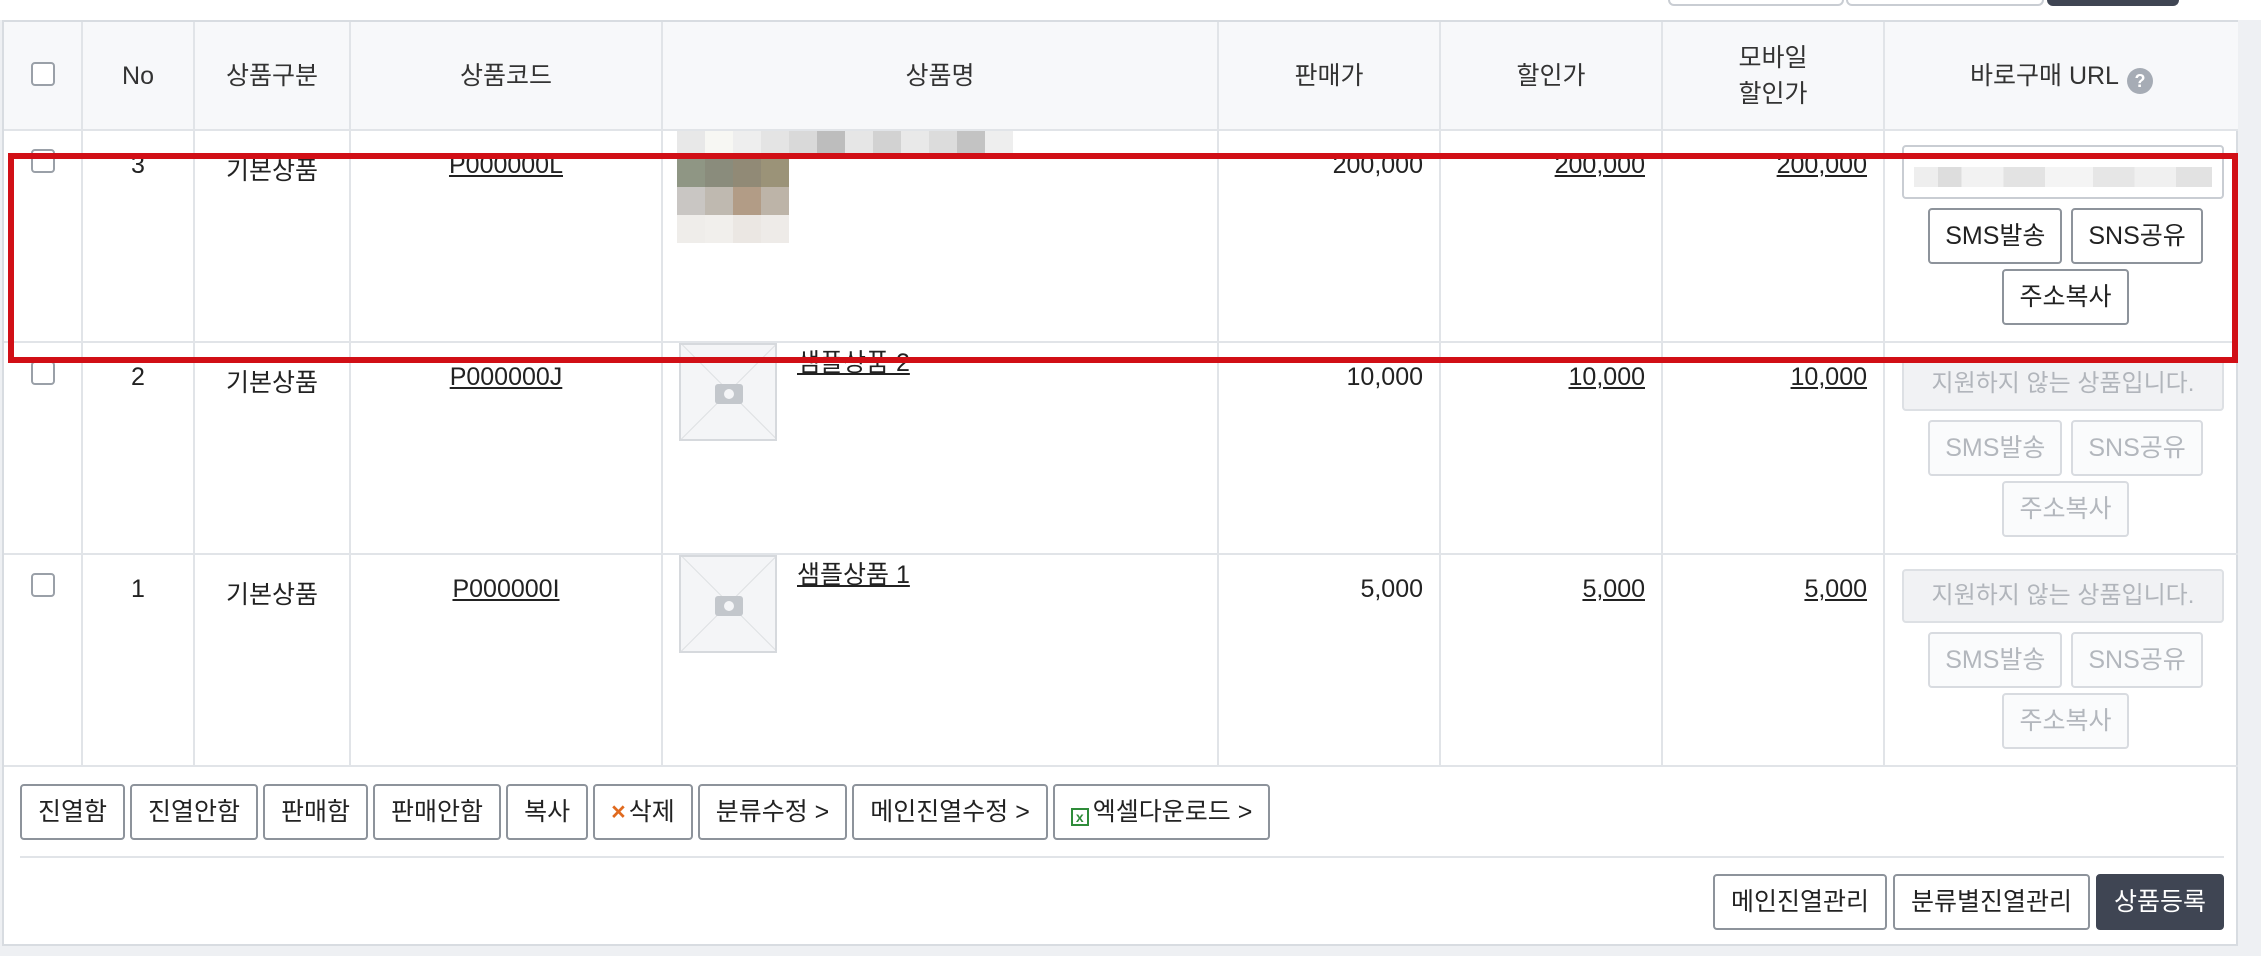 The height and width of the screenshot is (956, 2261). Describe the element at coordinates (1329, 76) in the screenshot. I see `header-sale-price: 판매가` at that location.